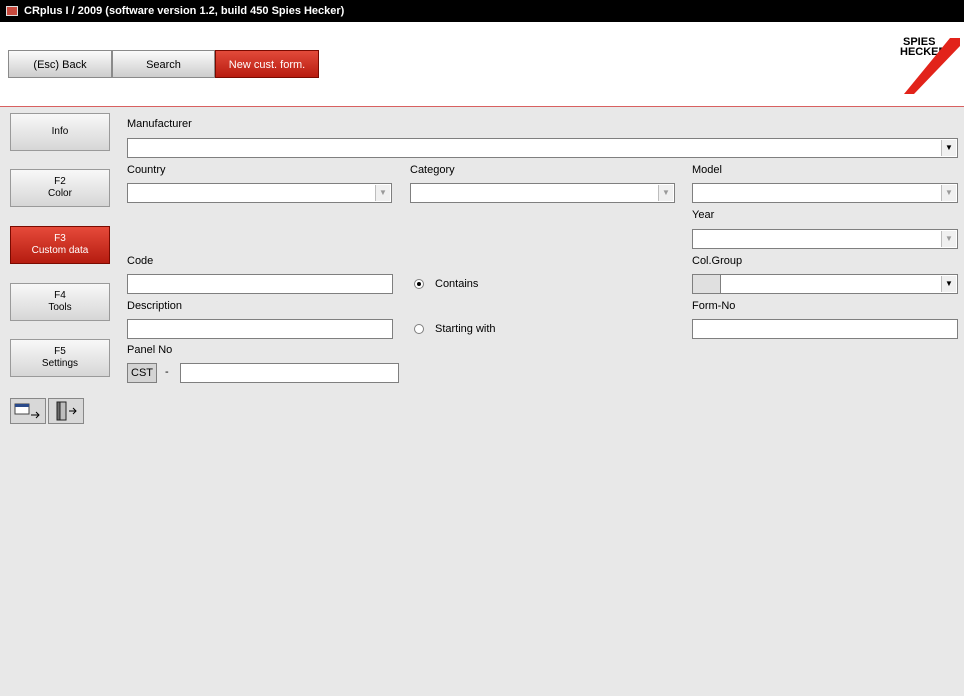 The width and height of the screenshot is (964, 696). Describe the element at coordinates (60, 250) in the screenshot. I see `sidebar-item-label: Custom data` at that location.